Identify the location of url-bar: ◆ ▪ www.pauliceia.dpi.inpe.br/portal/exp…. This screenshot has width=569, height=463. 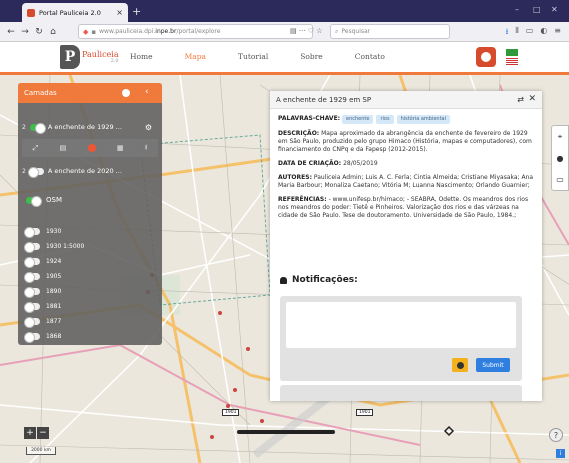
(195, 31).